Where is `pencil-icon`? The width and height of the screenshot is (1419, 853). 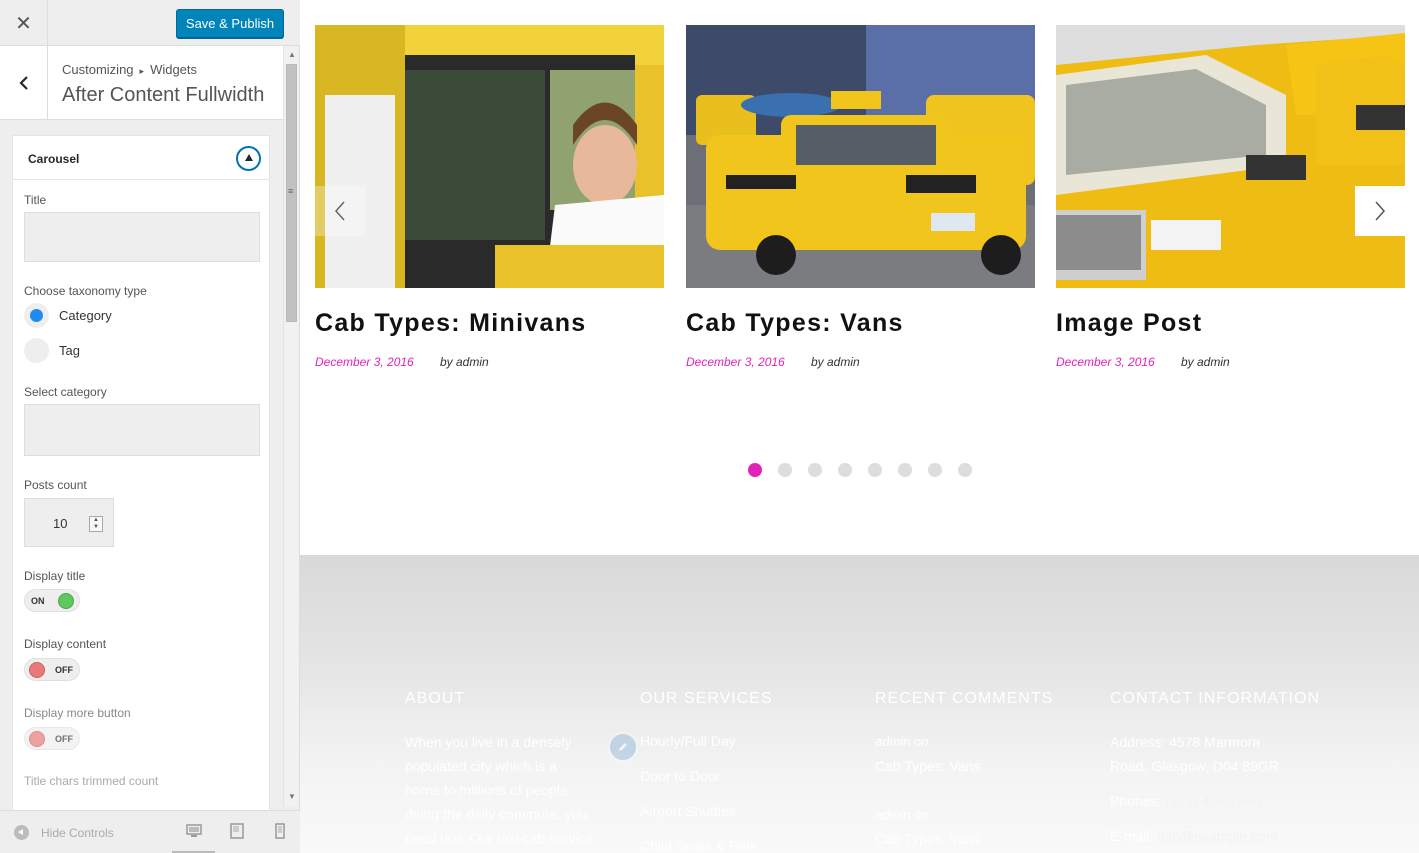
pencil-icon is located at coordinates (623, 747).